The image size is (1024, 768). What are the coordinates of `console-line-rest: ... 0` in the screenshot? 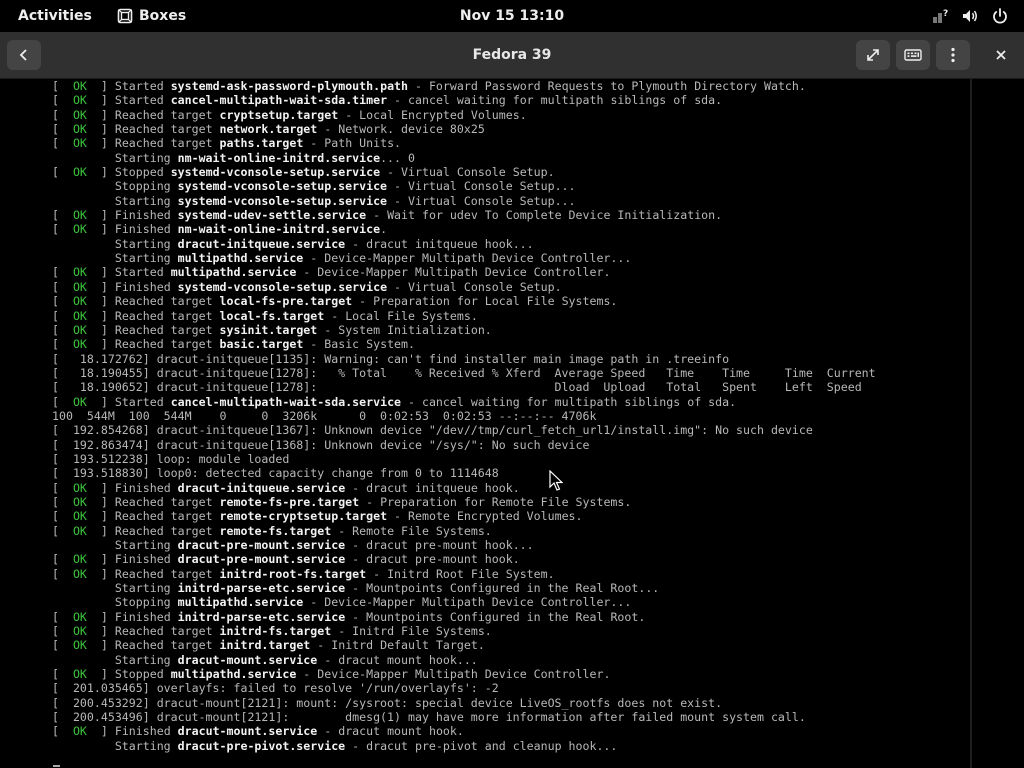 It's located at (397, 157).